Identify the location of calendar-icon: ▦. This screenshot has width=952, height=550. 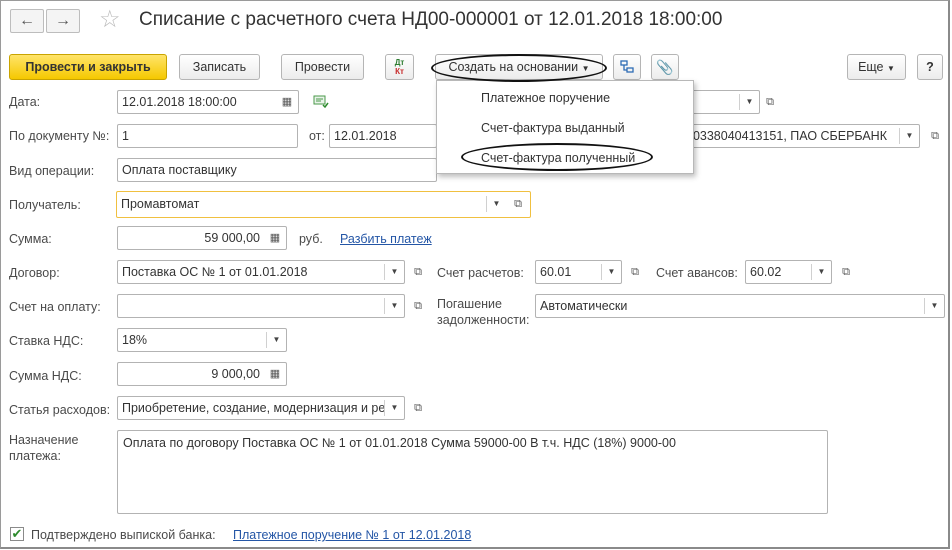
(287, 102).